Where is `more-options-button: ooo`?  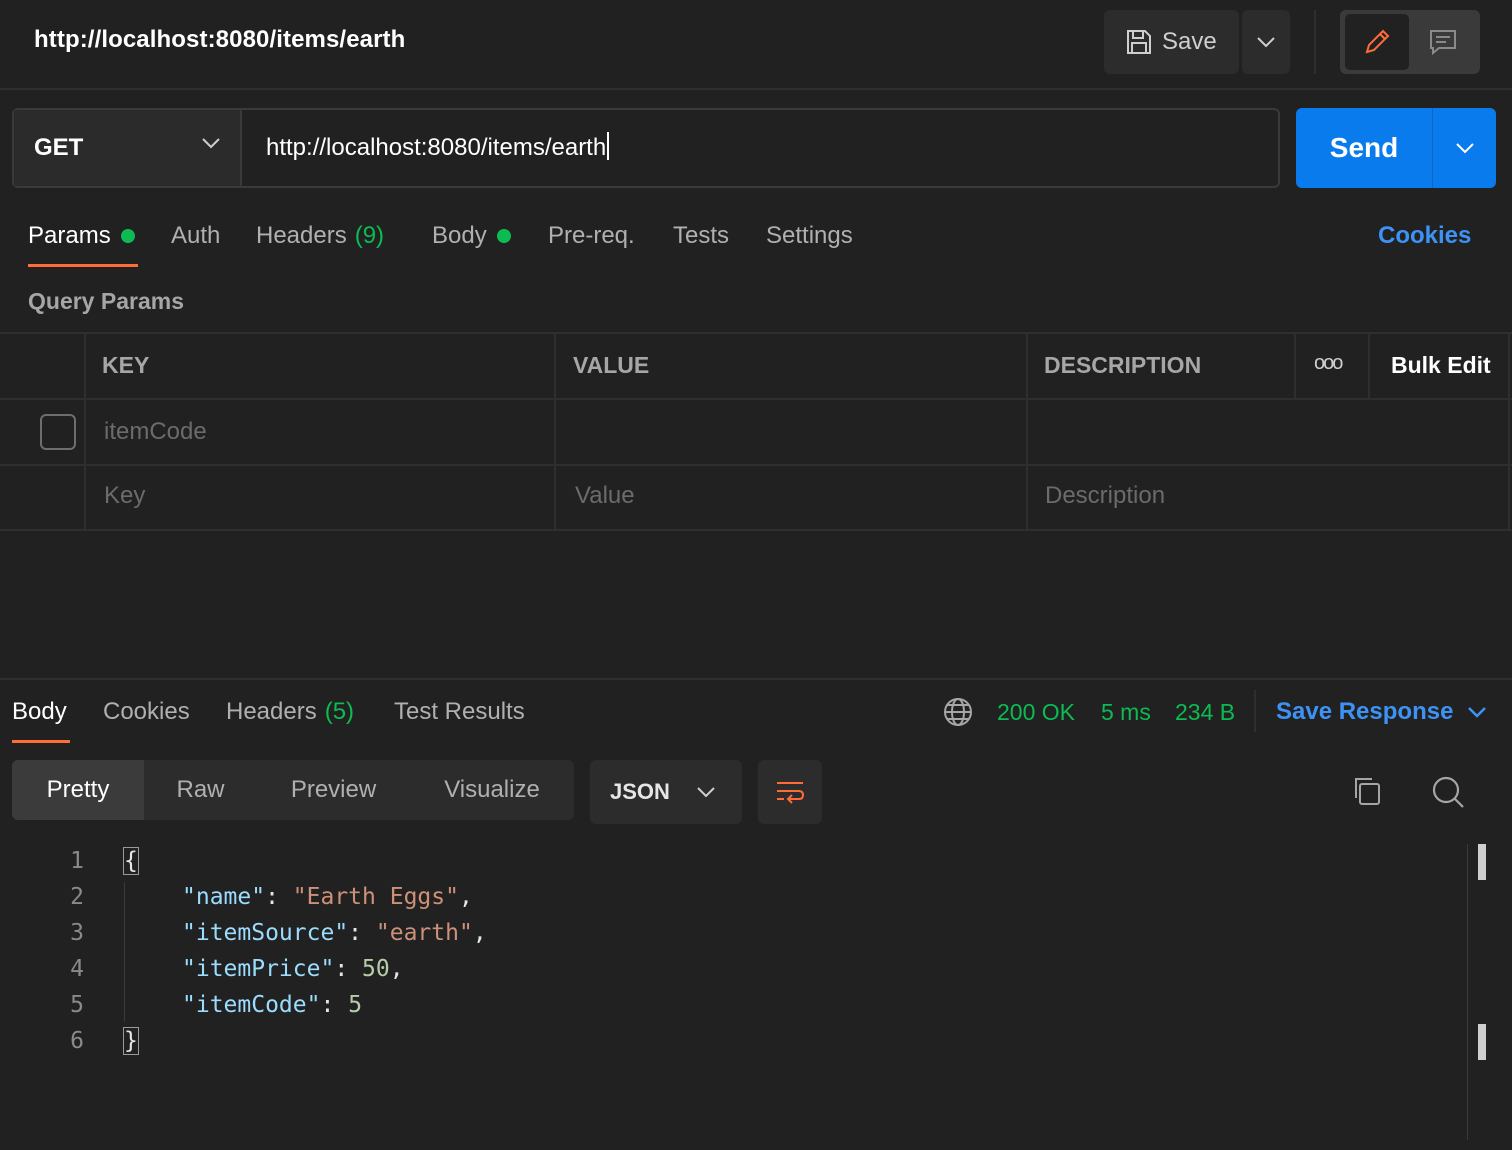
more-options-button: ooo is located at coordinates (1328, 363).